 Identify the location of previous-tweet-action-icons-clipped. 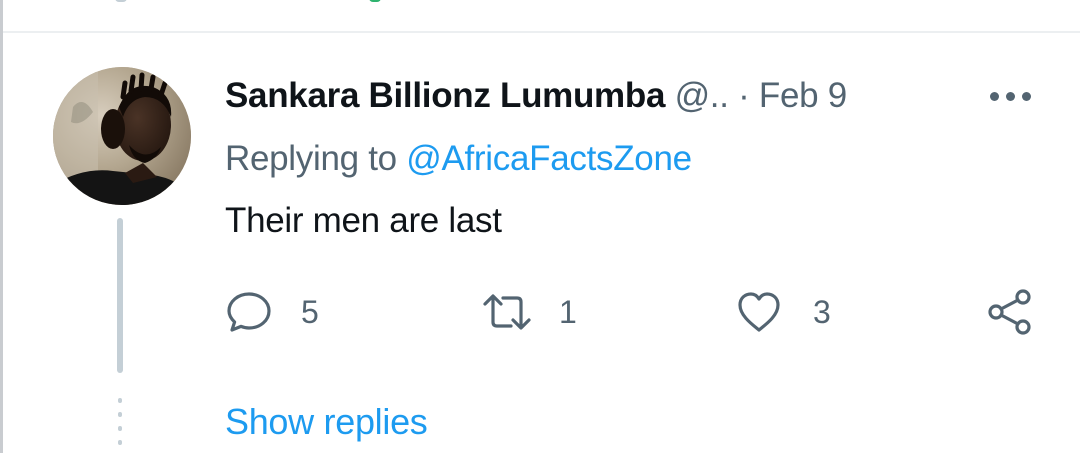
(228, 3).